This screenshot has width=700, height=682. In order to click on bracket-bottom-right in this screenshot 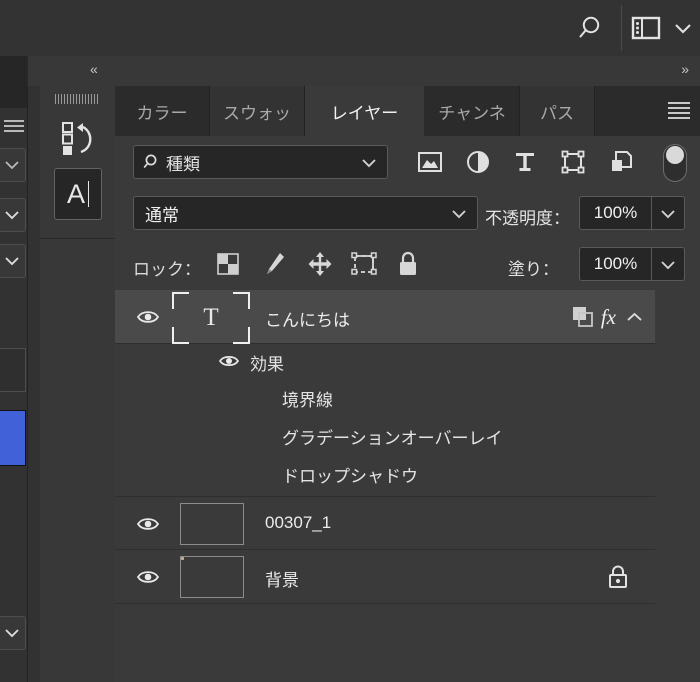, I will do `click(241, 335)`.